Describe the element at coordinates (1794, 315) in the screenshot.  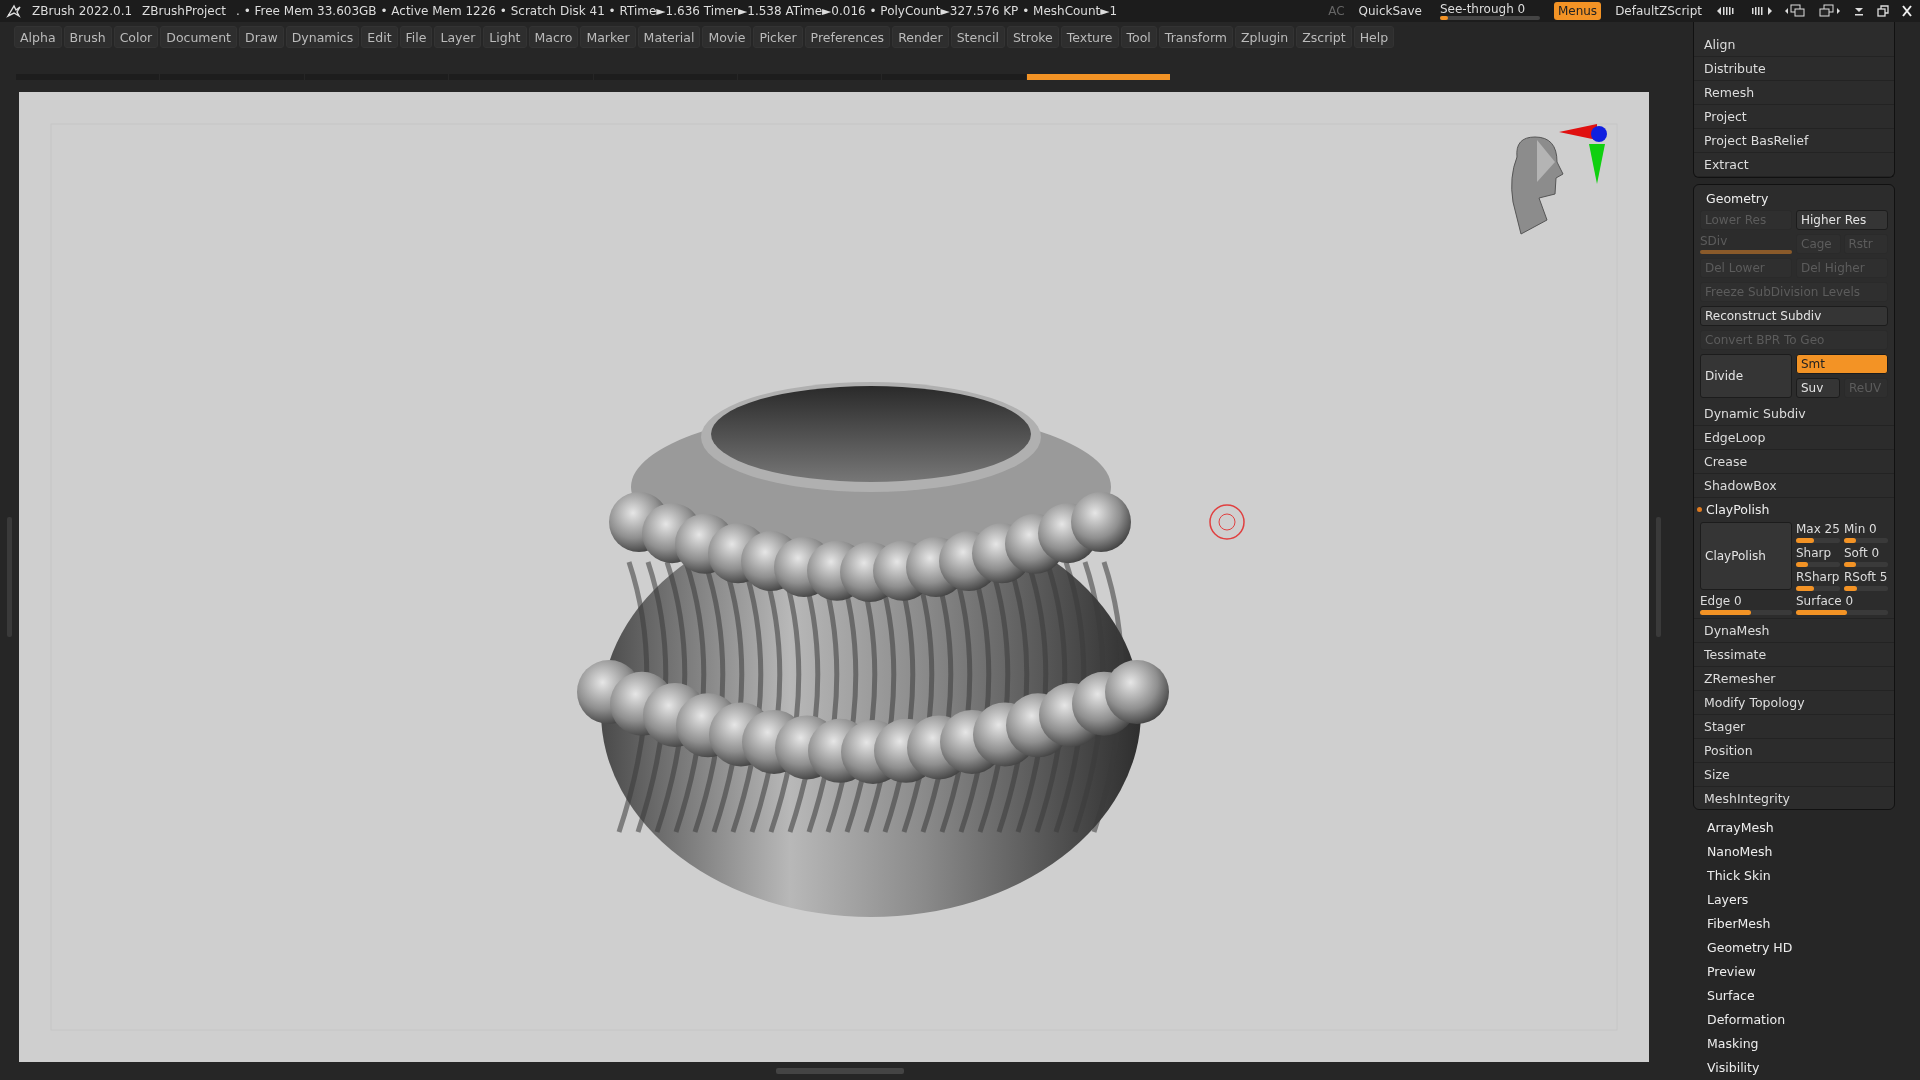
I see `geometry-button: Reconstruct Subdiv` at that location.